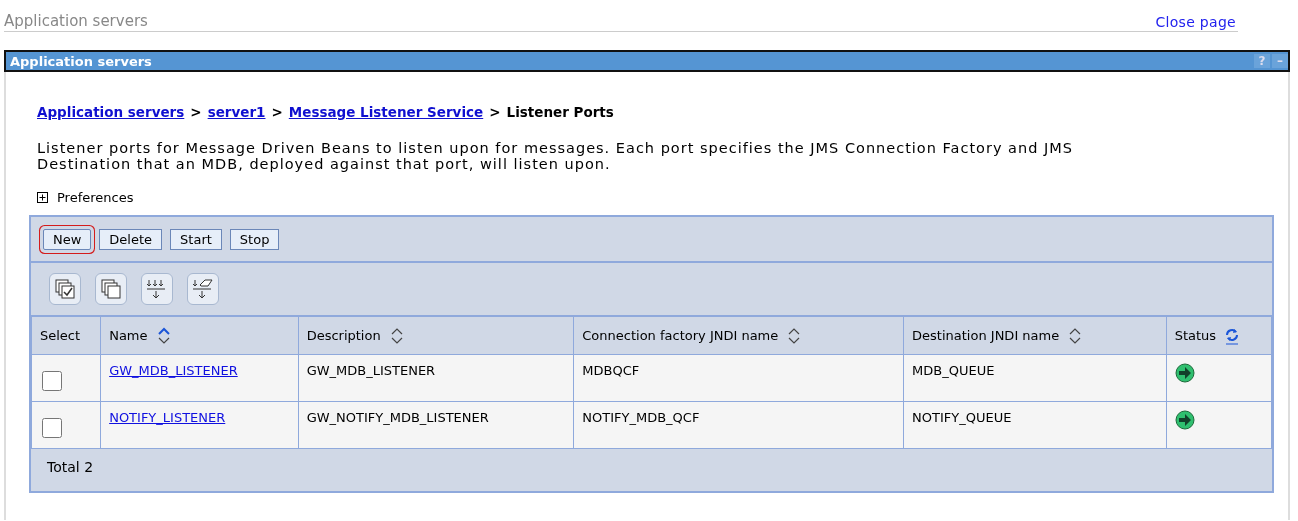 The width and height of the screenshot is (1298, 521). Describe the element at coordinates (986, 334) in the screenshot. I see `column-label: Destination JNDI name` at that location.